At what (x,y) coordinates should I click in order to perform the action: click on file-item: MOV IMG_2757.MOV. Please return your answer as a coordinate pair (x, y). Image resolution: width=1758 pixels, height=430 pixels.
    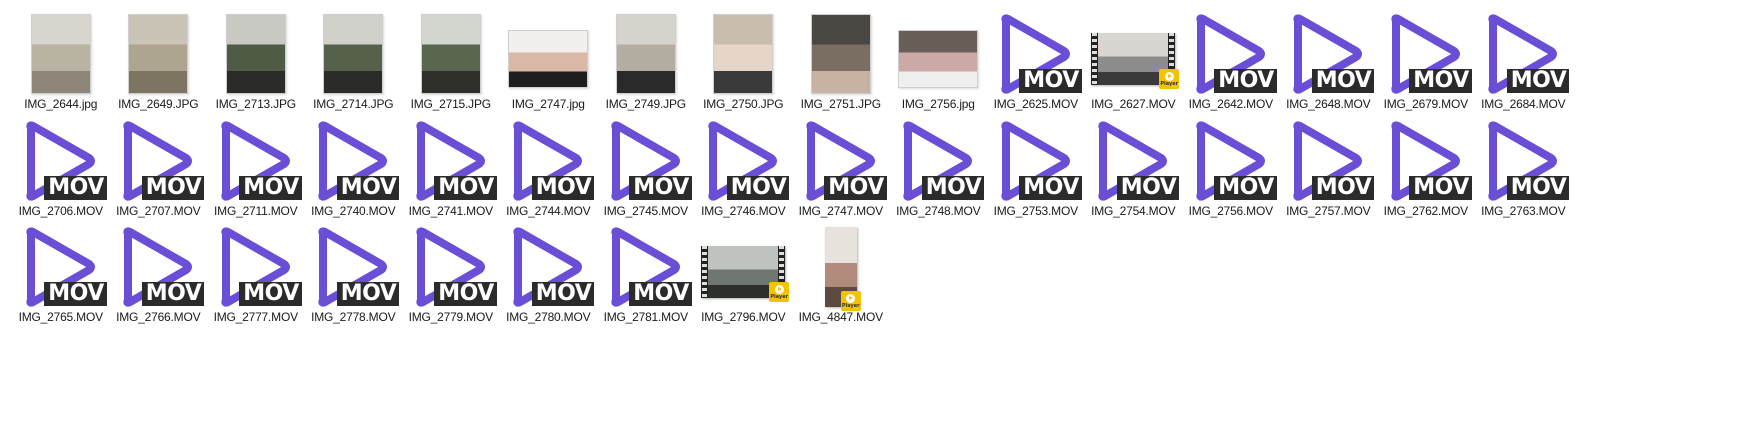
    Looking at the image, I should click on (1329, 168).